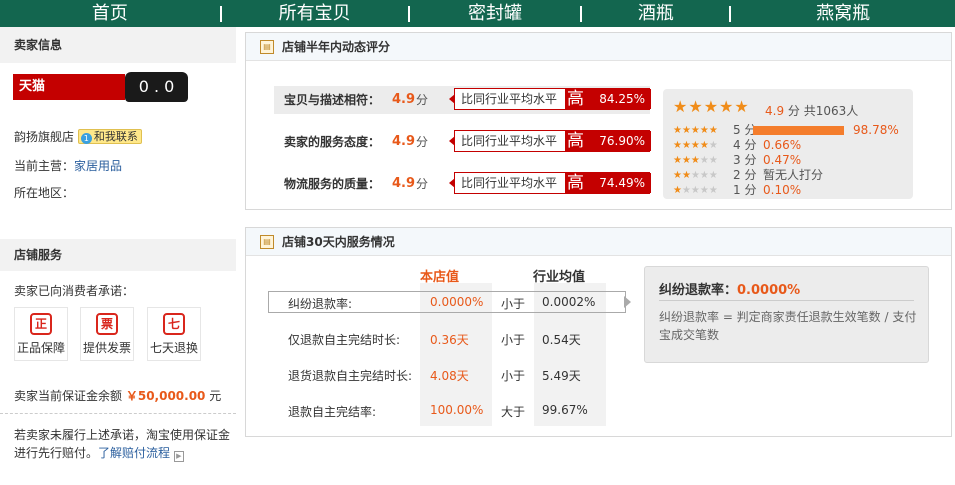  What do you see at coordinates (320, 303) in the screenshot?
I see `service-row-label: 纠纷退款率:` at bounding box center [320, 303].